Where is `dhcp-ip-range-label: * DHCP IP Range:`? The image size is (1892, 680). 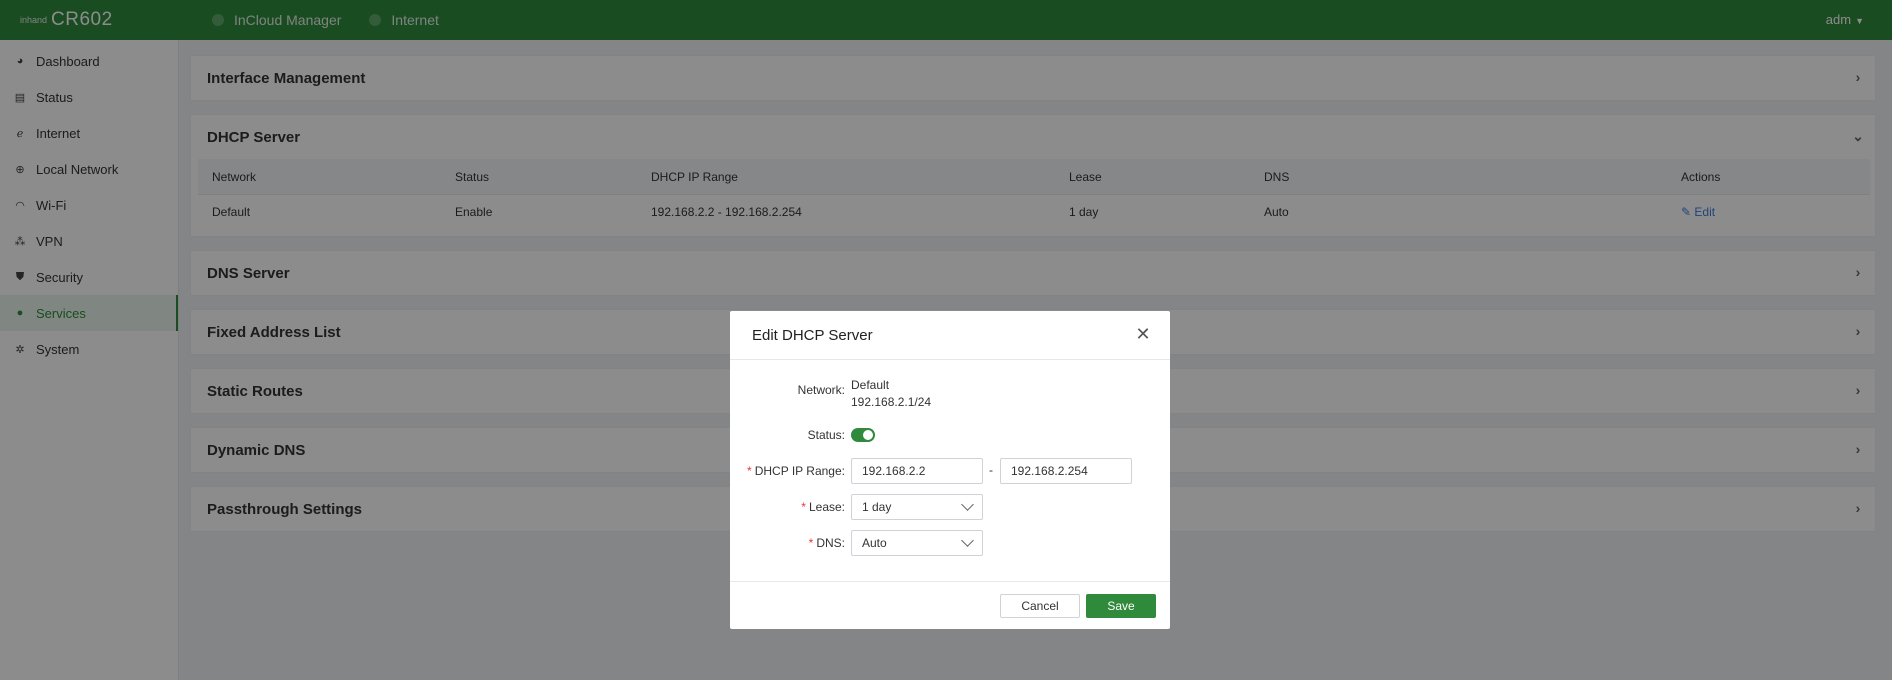
dhcp-ip-range-label: * DHCP IP Range: is located at coordinates (796, 471).